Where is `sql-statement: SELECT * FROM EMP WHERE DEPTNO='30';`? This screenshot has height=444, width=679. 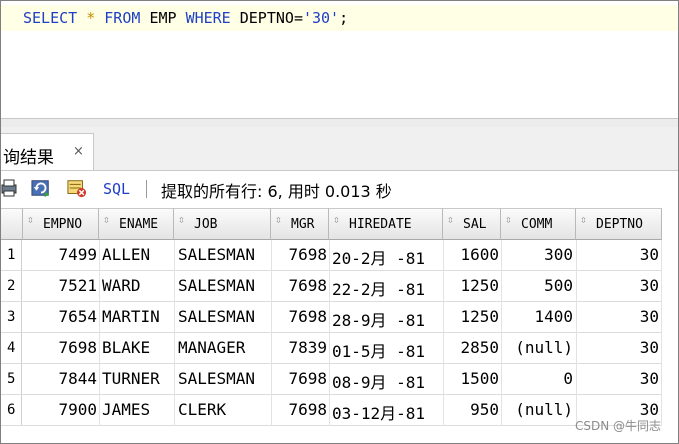 sql-statement: SELECT * FROM EMP WHERE DEPTNO='30'; is located at coordinates (185, 18).